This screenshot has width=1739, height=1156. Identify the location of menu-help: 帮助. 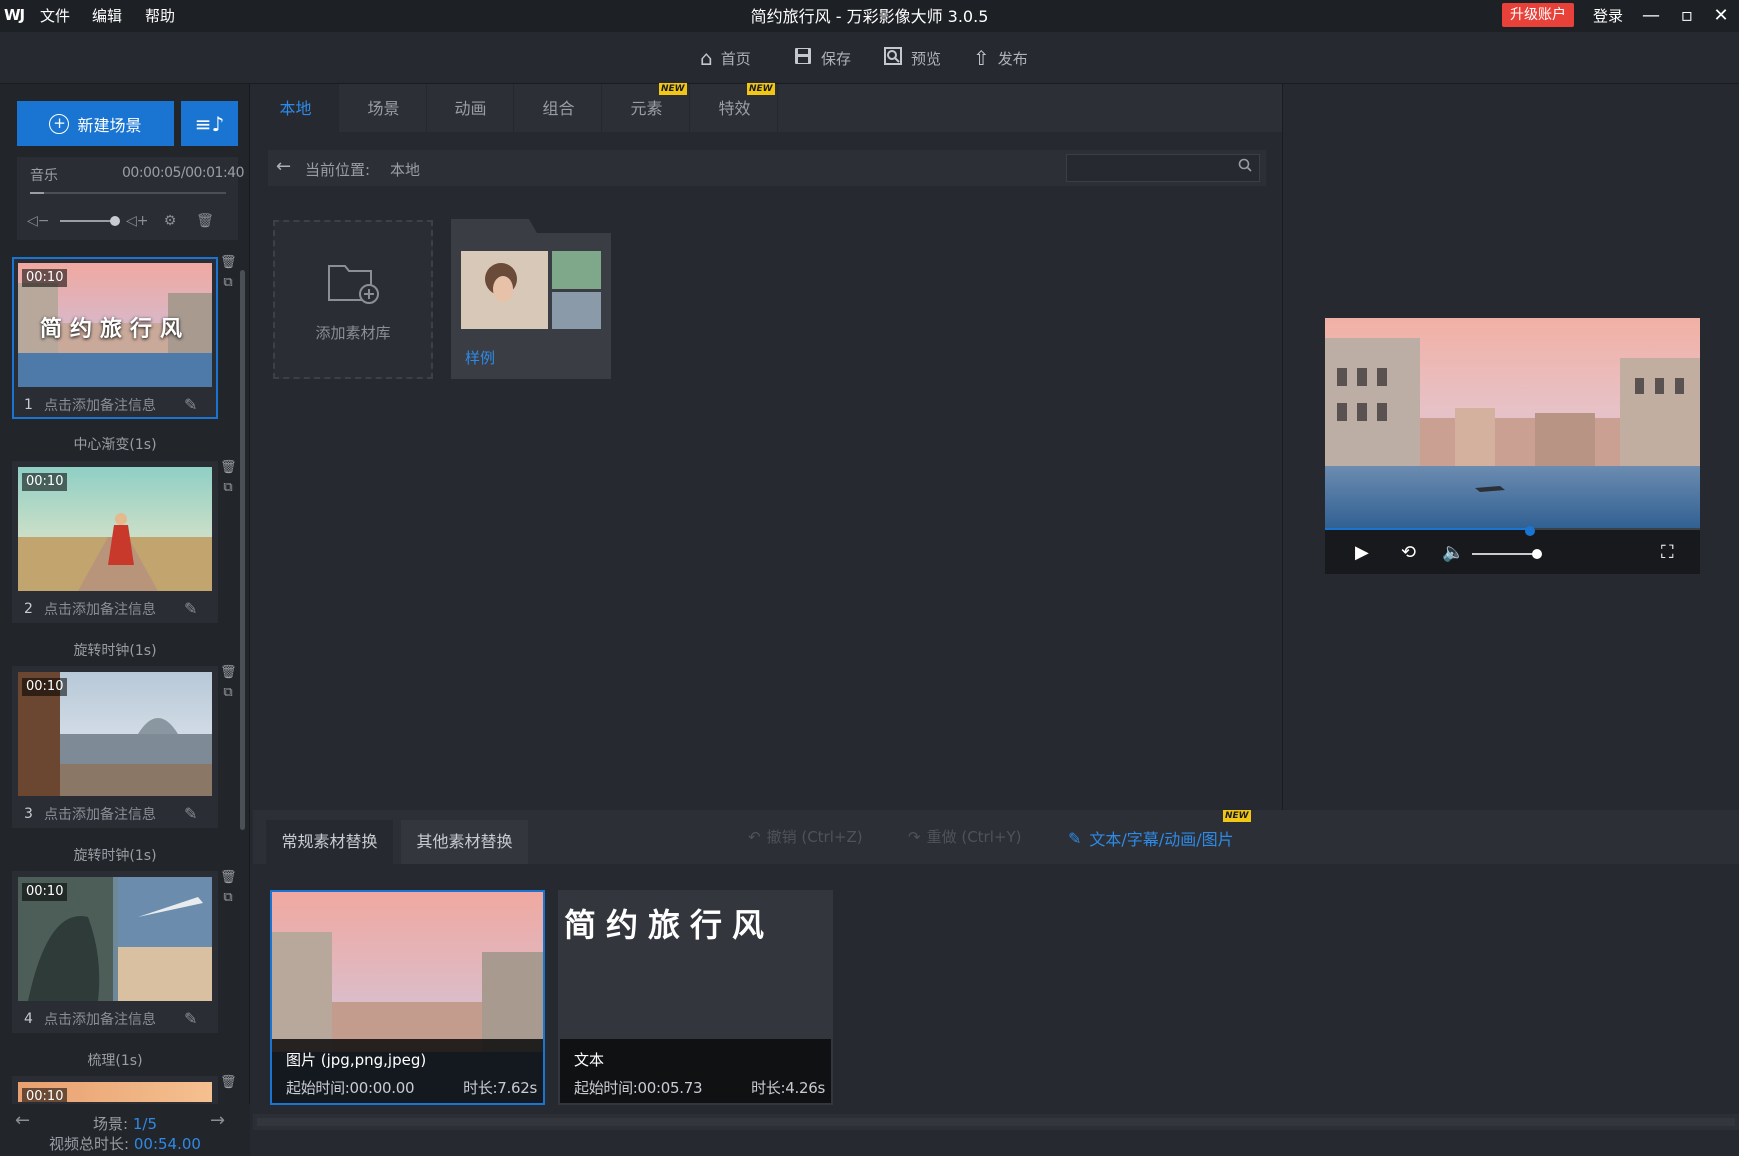
(160, 16).